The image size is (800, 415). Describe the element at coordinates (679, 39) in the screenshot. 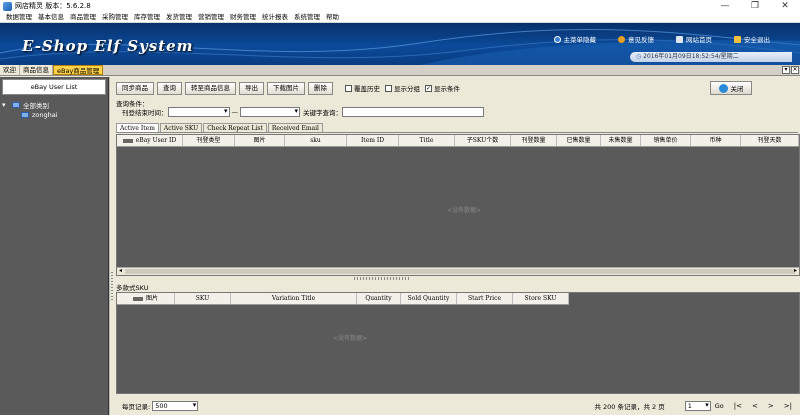

I see `home-icon` at that location.